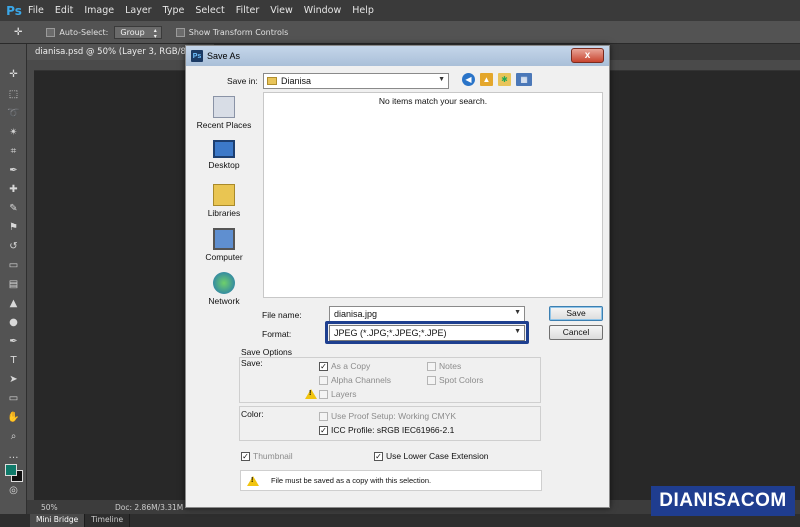 The image size is (800, 527). Describe the element at coordinates (13, 360) in the screenshot. I see `type-tool-icon: T` at that location.